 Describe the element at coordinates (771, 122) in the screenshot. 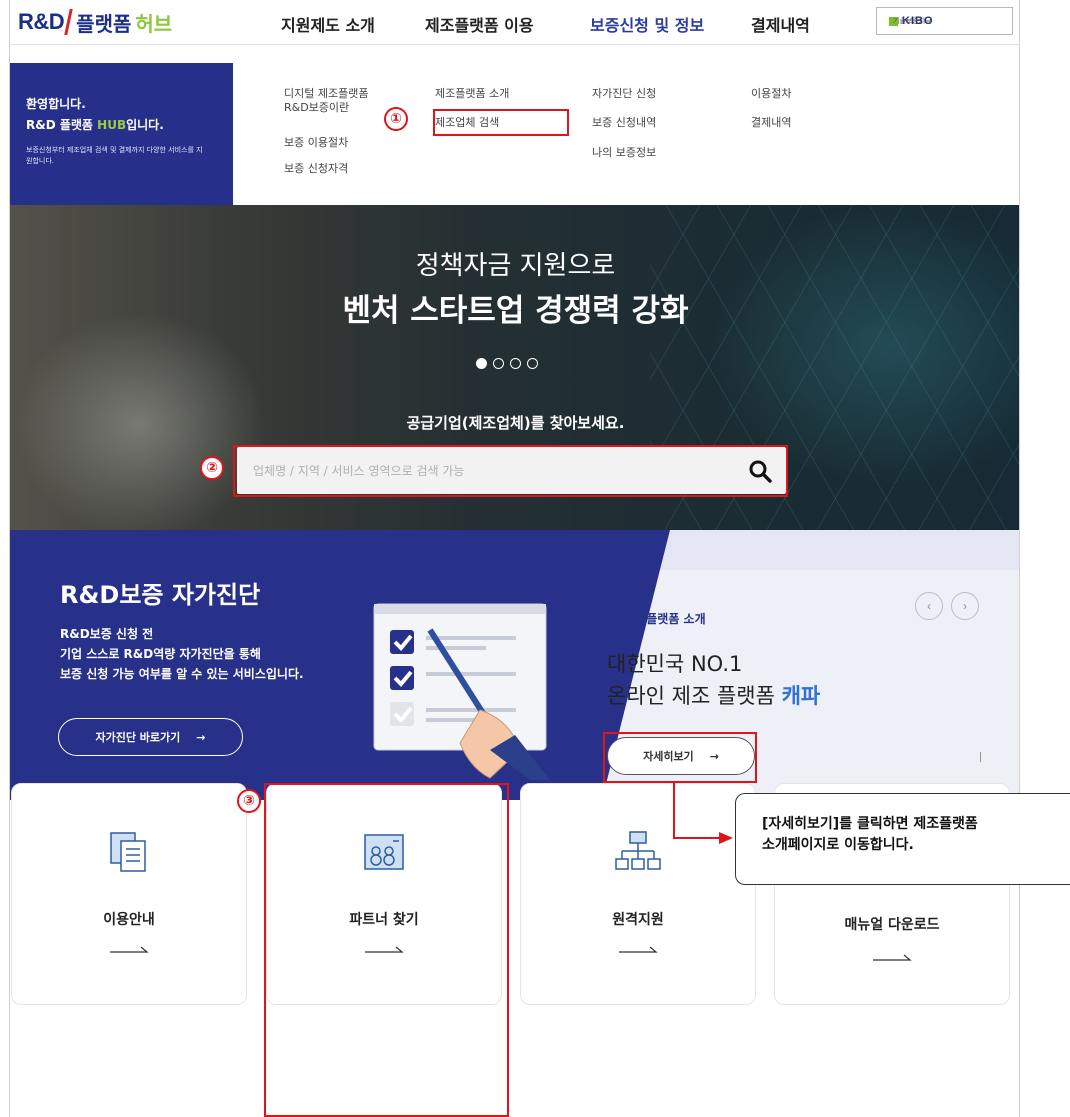

I see `submenu-payment-history: 결제내역` at that location.